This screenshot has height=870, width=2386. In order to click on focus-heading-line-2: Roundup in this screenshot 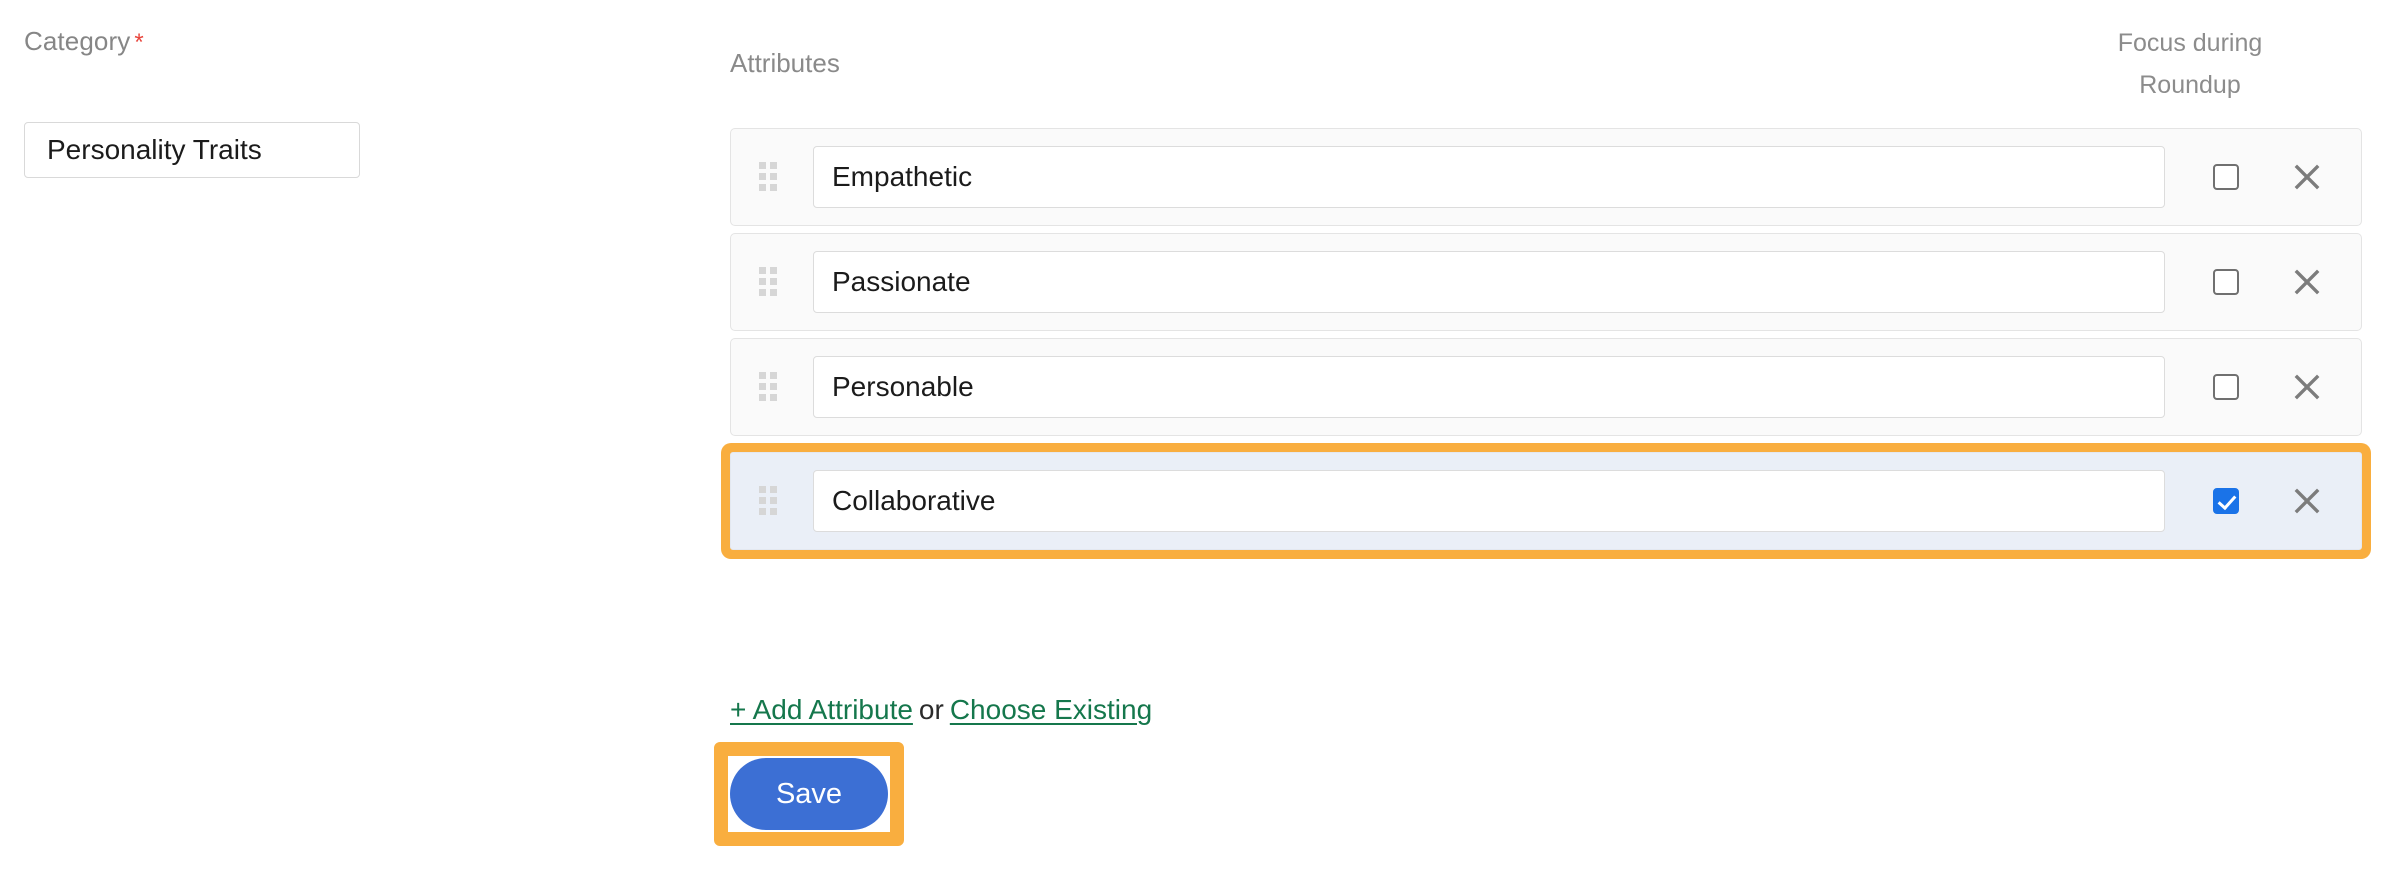, I will do `click(2190, 85)`.